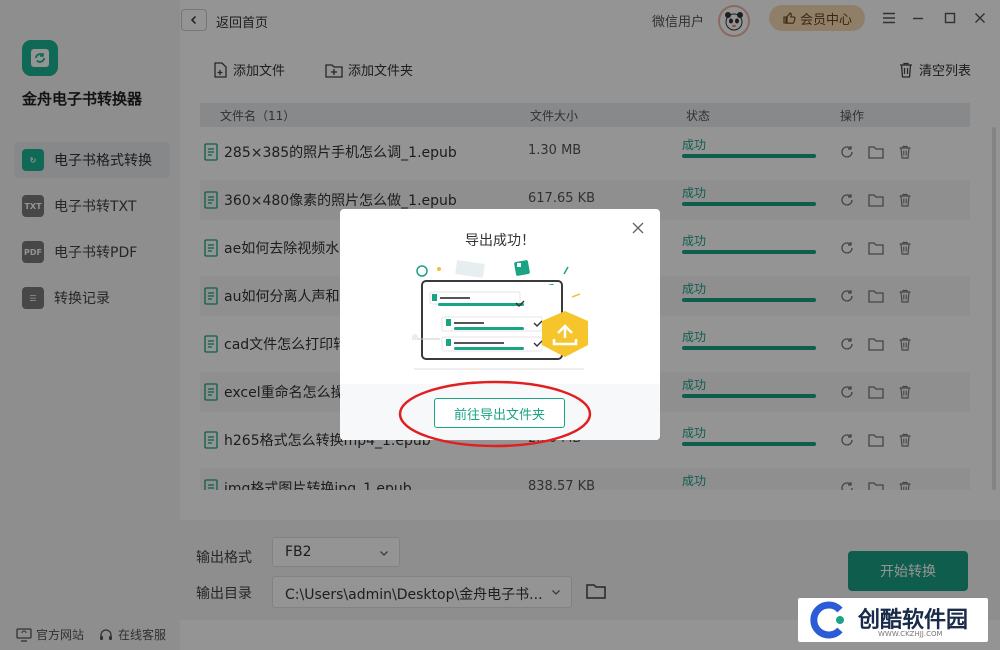 Image resolution: width=1000 pixels, height=650 pixels. Describe the element at coordinates (495, 414) in the screenshot. I see `highlight-ring` at that location.